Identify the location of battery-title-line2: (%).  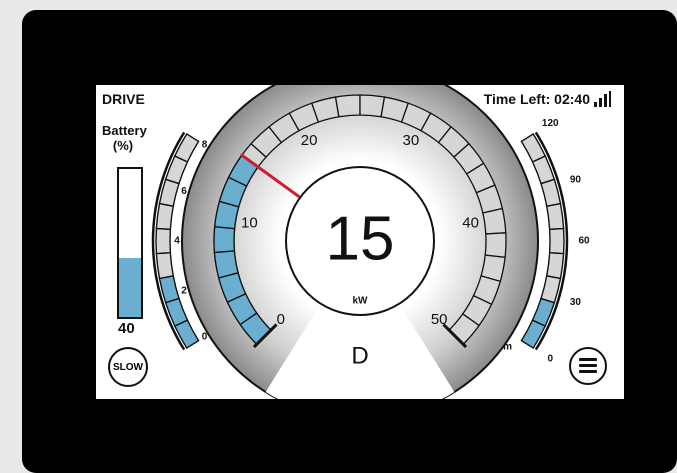
(123, 145).